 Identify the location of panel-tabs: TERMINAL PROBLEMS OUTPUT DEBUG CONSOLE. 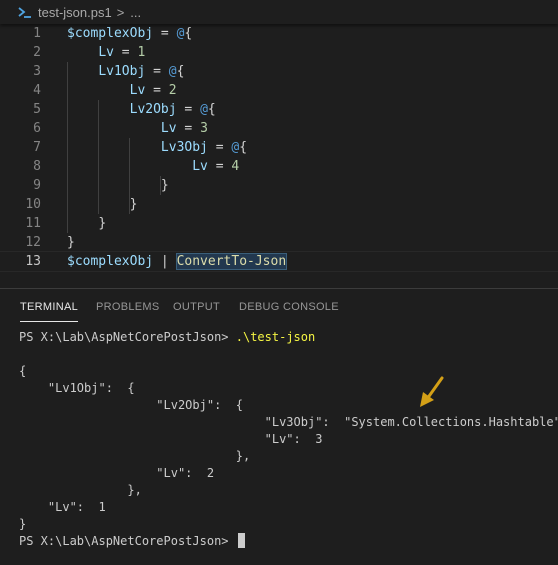
(279, 307).